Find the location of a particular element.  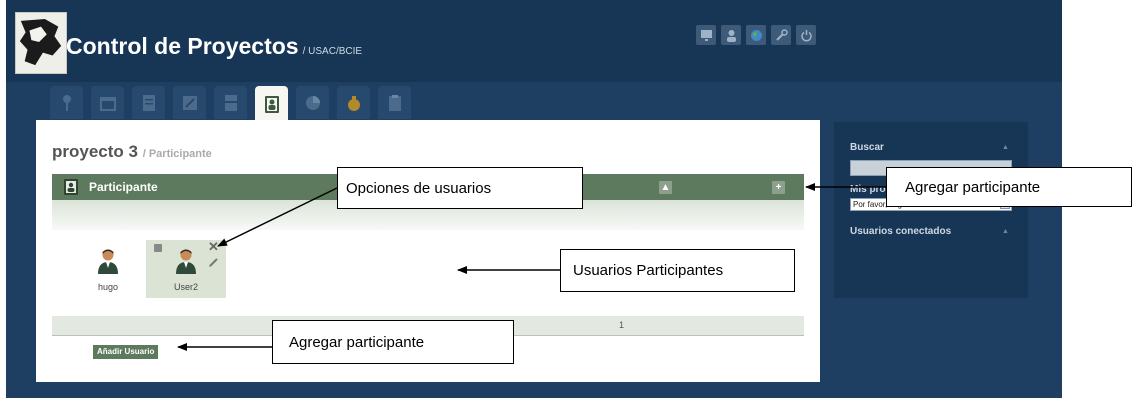

top-toolbar is located at coordinates (756, 35).